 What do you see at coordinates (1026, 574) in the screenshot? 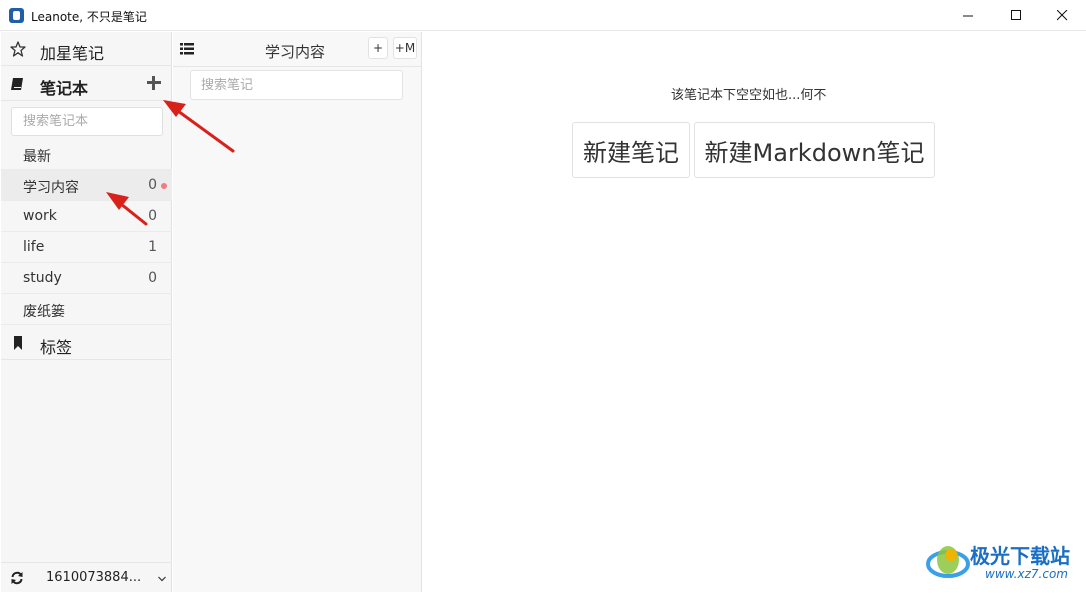
I see `watermark-url: www.xz7.com` at bounding box center [1026, 574].